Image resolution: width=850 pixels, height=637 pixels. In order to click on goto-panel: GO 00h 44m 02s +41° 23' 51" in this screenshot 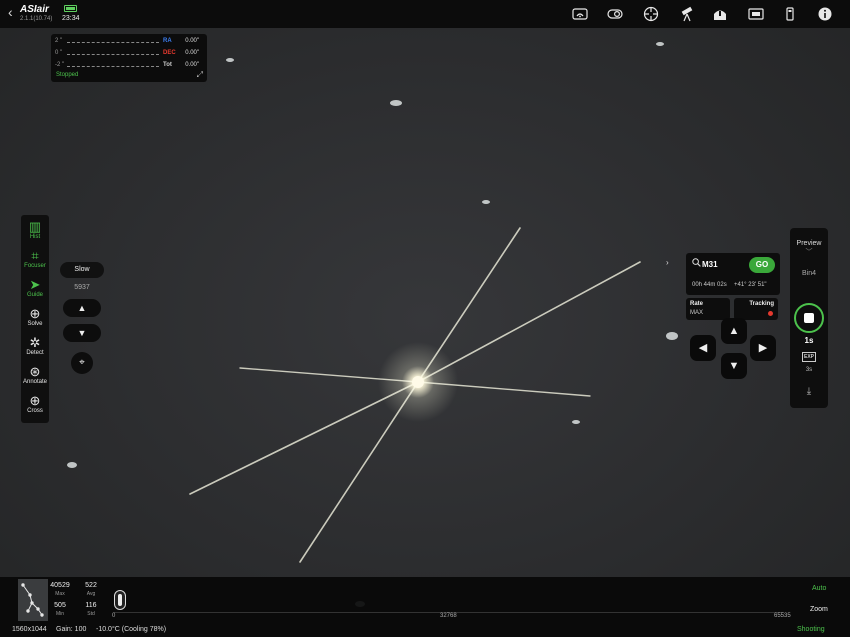, I will do `click(733, 274)`.